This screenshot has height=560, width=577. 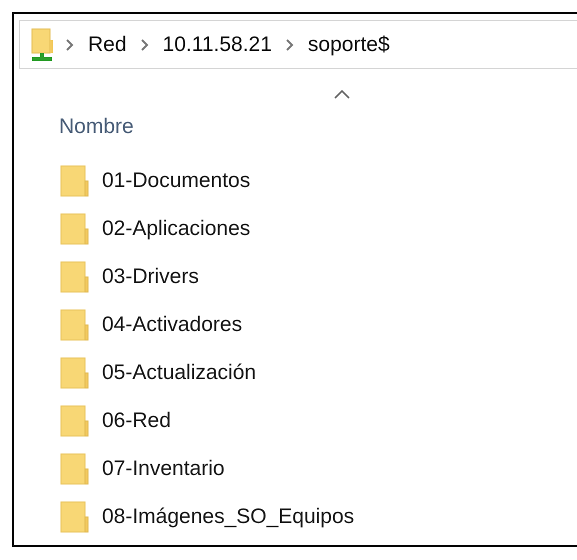 What do you see at coordinates (42, 45) in the screenshot?
I see `network-folder-icon` at bounding box center [42, 45].